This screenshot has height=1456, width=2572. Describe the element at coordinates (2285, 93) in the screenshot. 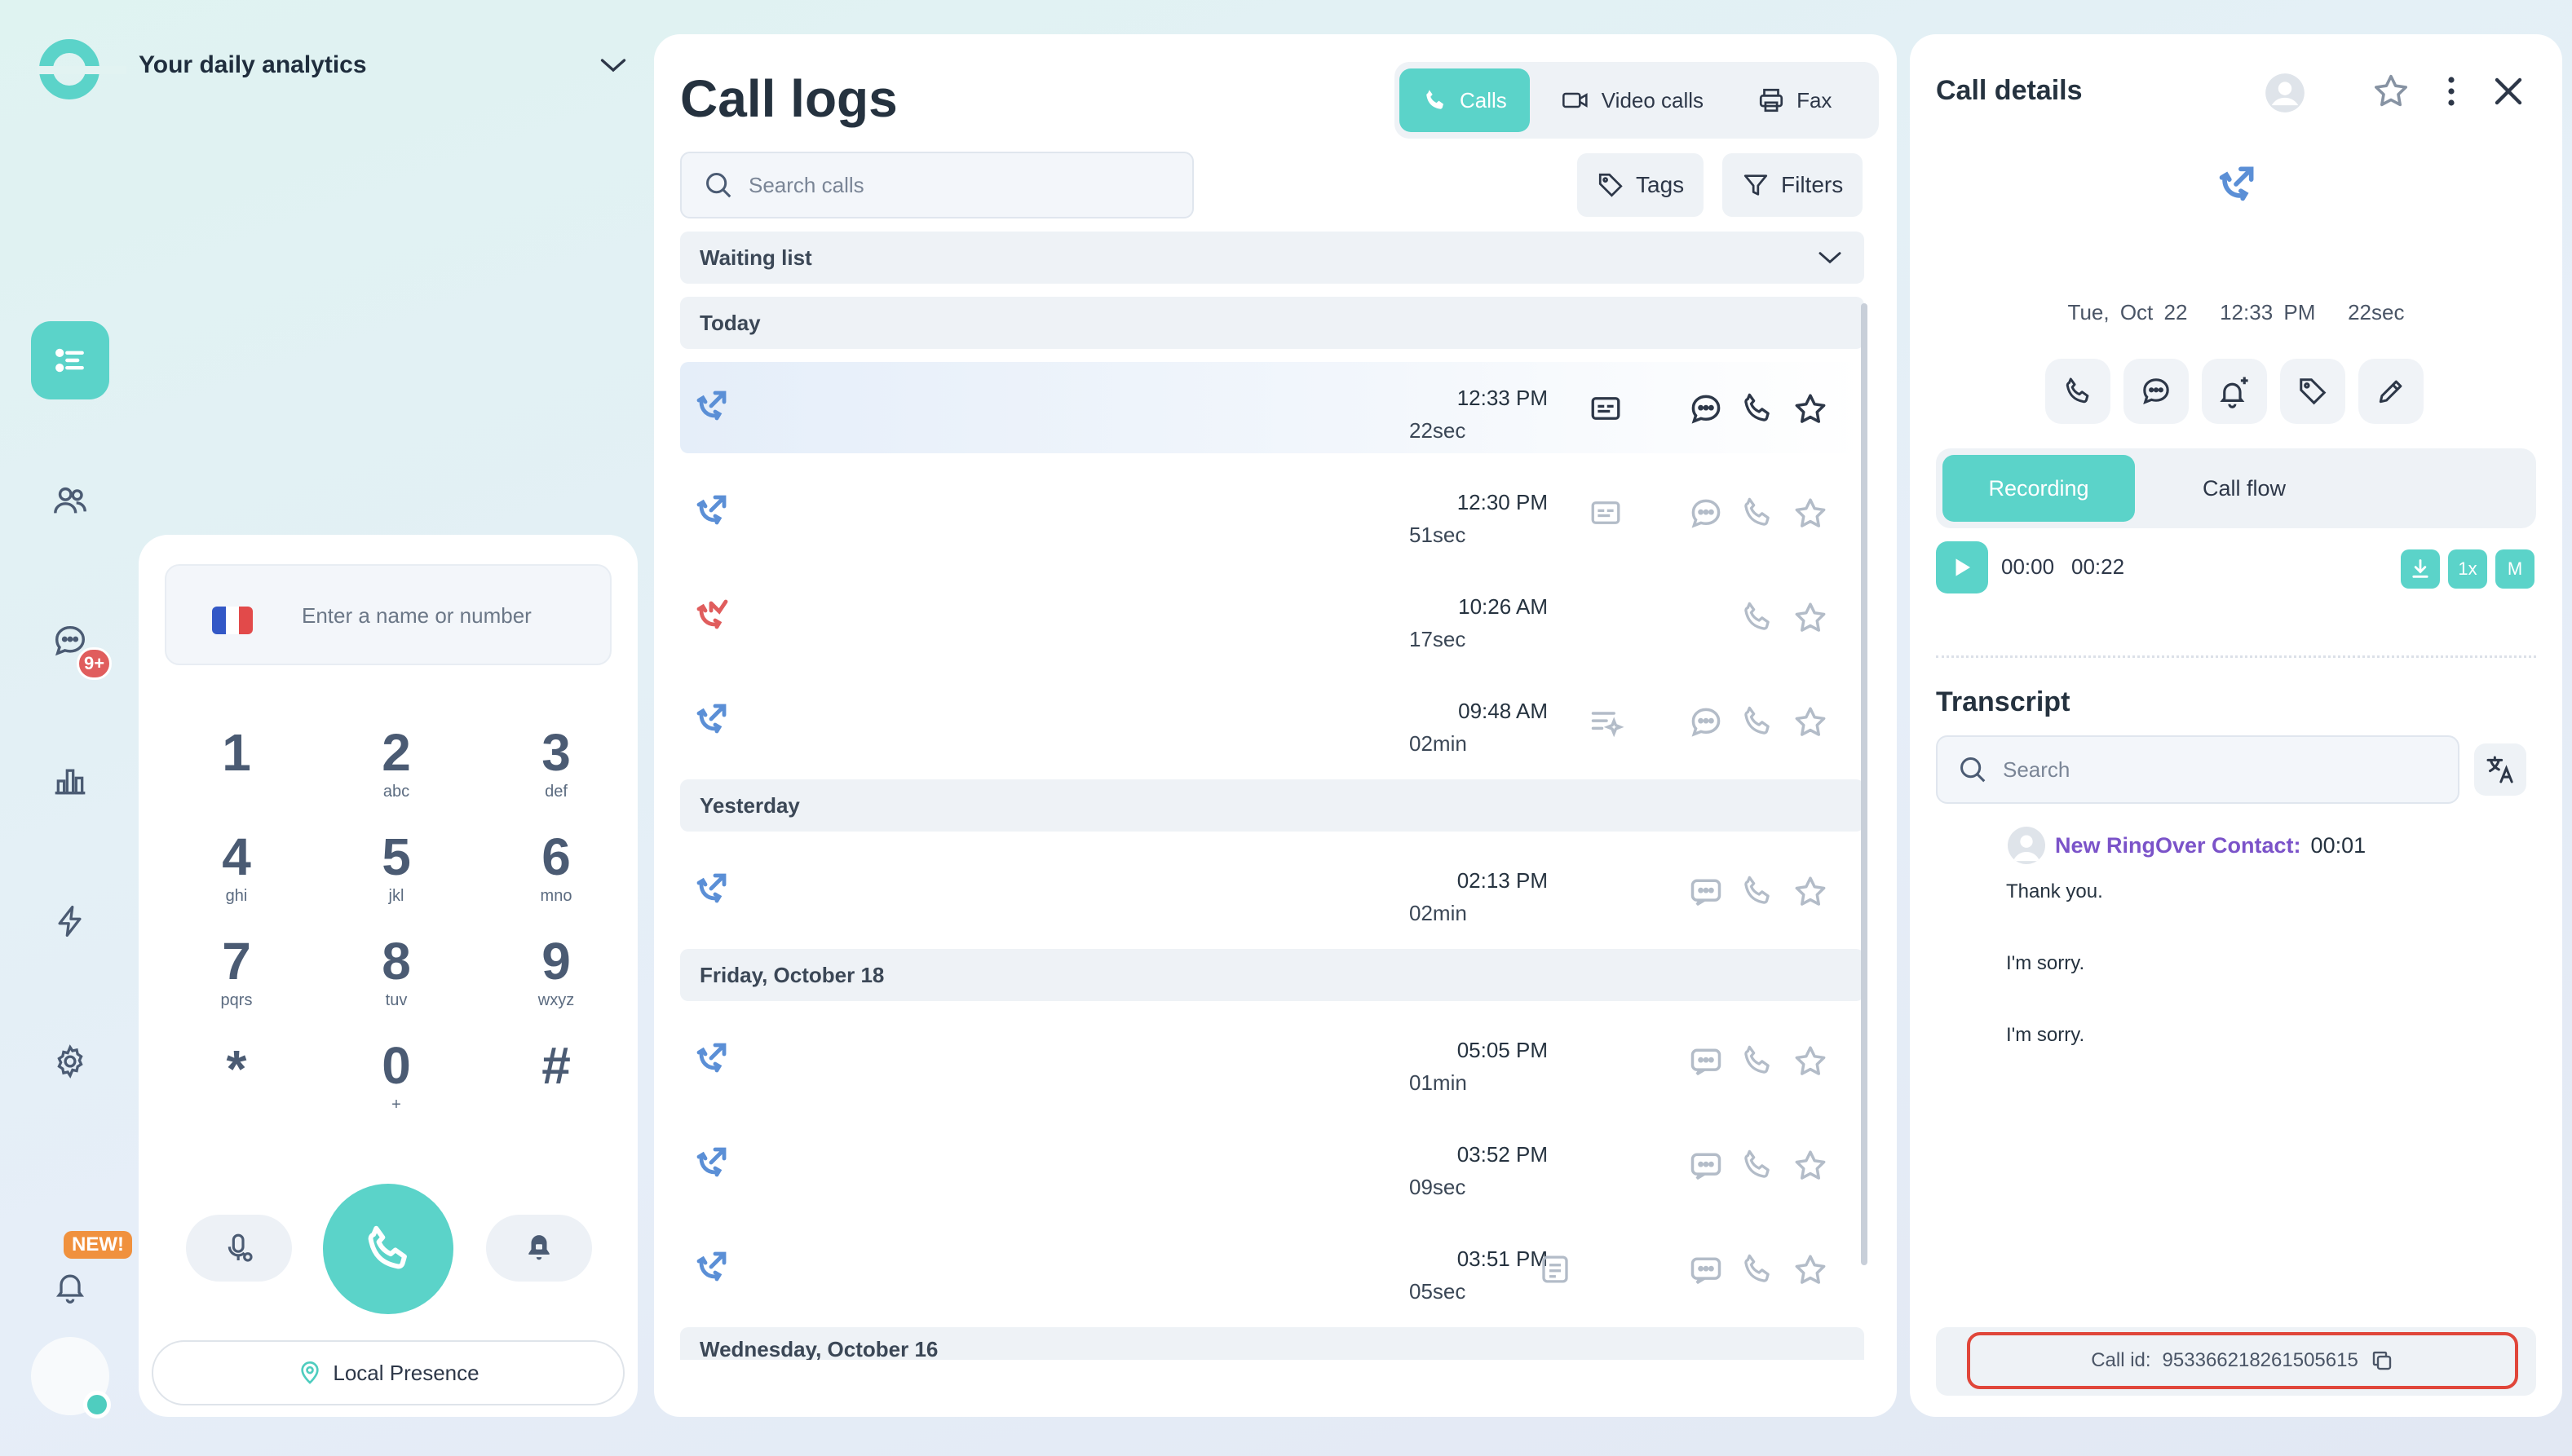

I see `contact-avatar-icon` at that location.